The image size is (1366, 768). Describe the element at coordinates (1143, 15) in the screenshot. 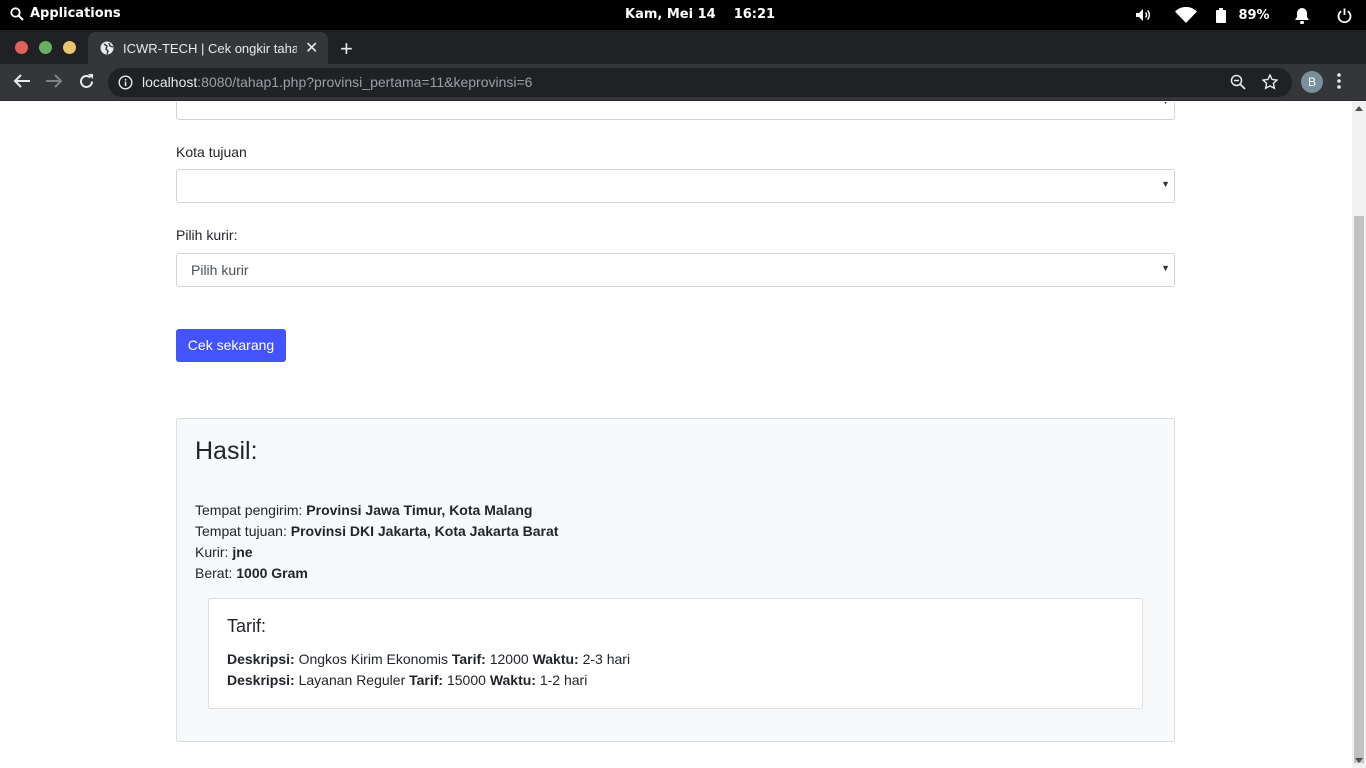

I see `volume-icon` at that location.